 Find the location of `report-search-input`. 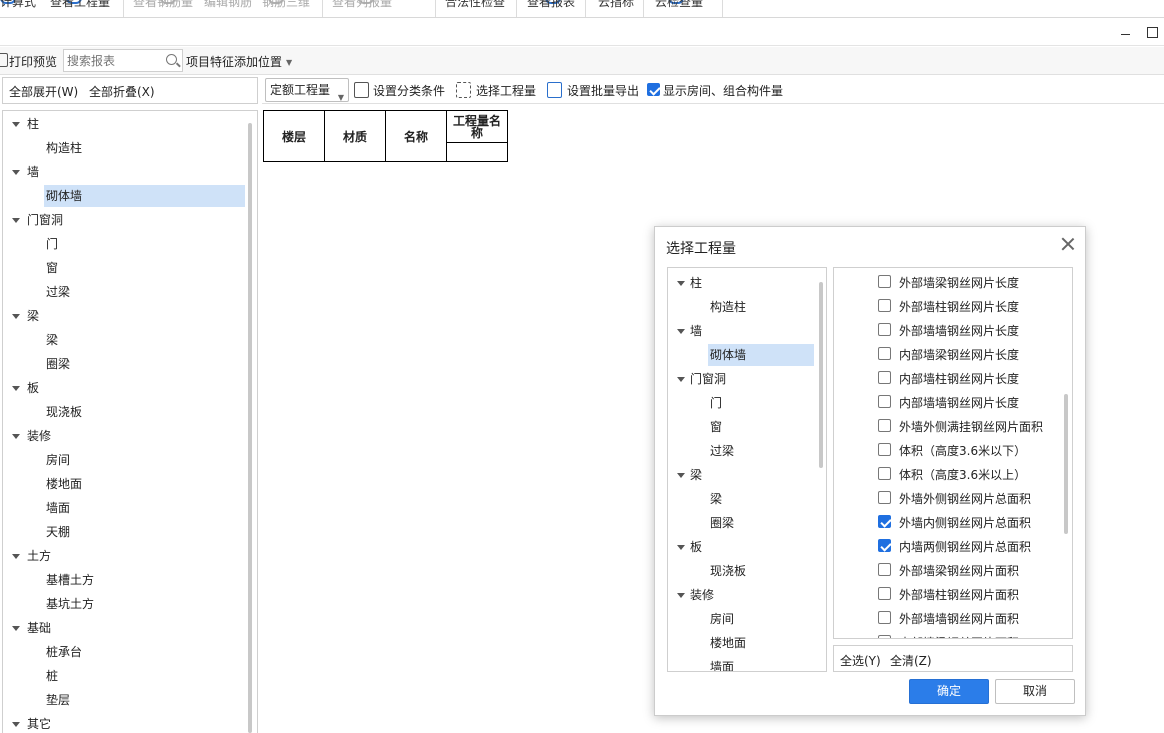

report-search-input is located at coordinates (112, 60).